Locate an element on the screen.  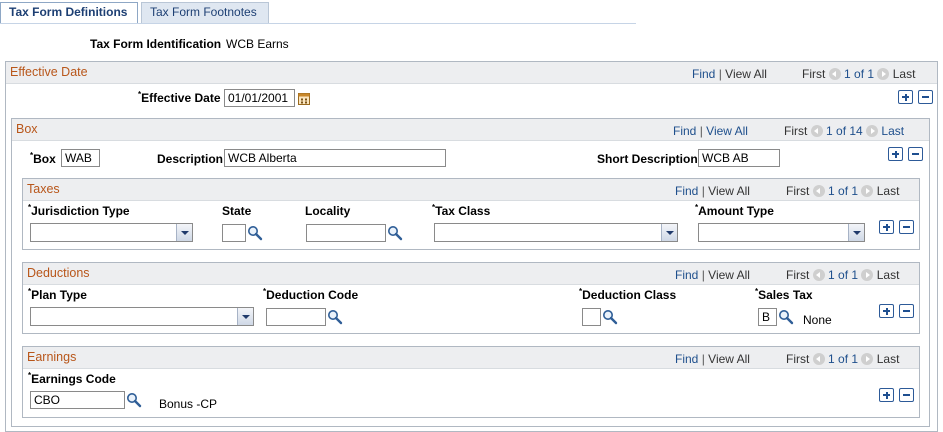
amount-type-label: *Amount Type is located at coordinates (734, 210).